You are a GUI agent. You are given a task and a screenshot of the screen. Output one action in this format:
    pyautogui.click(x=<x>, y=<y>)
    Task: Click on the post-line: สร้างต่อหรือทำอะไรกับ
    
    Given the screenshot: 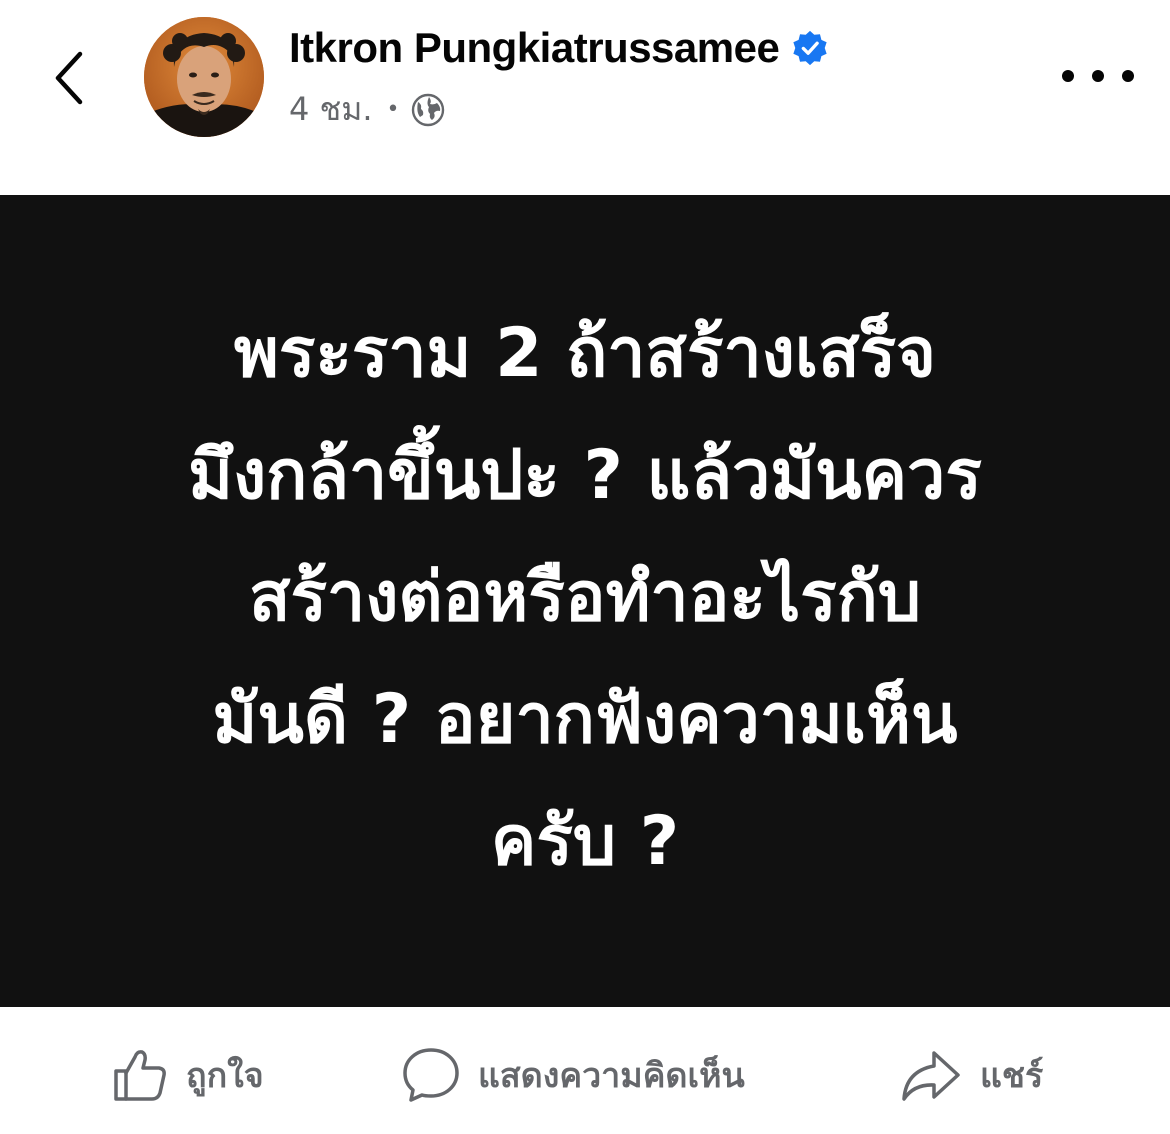 What is the action you would take?
    pyautogui.click(x=585, y=597)
    